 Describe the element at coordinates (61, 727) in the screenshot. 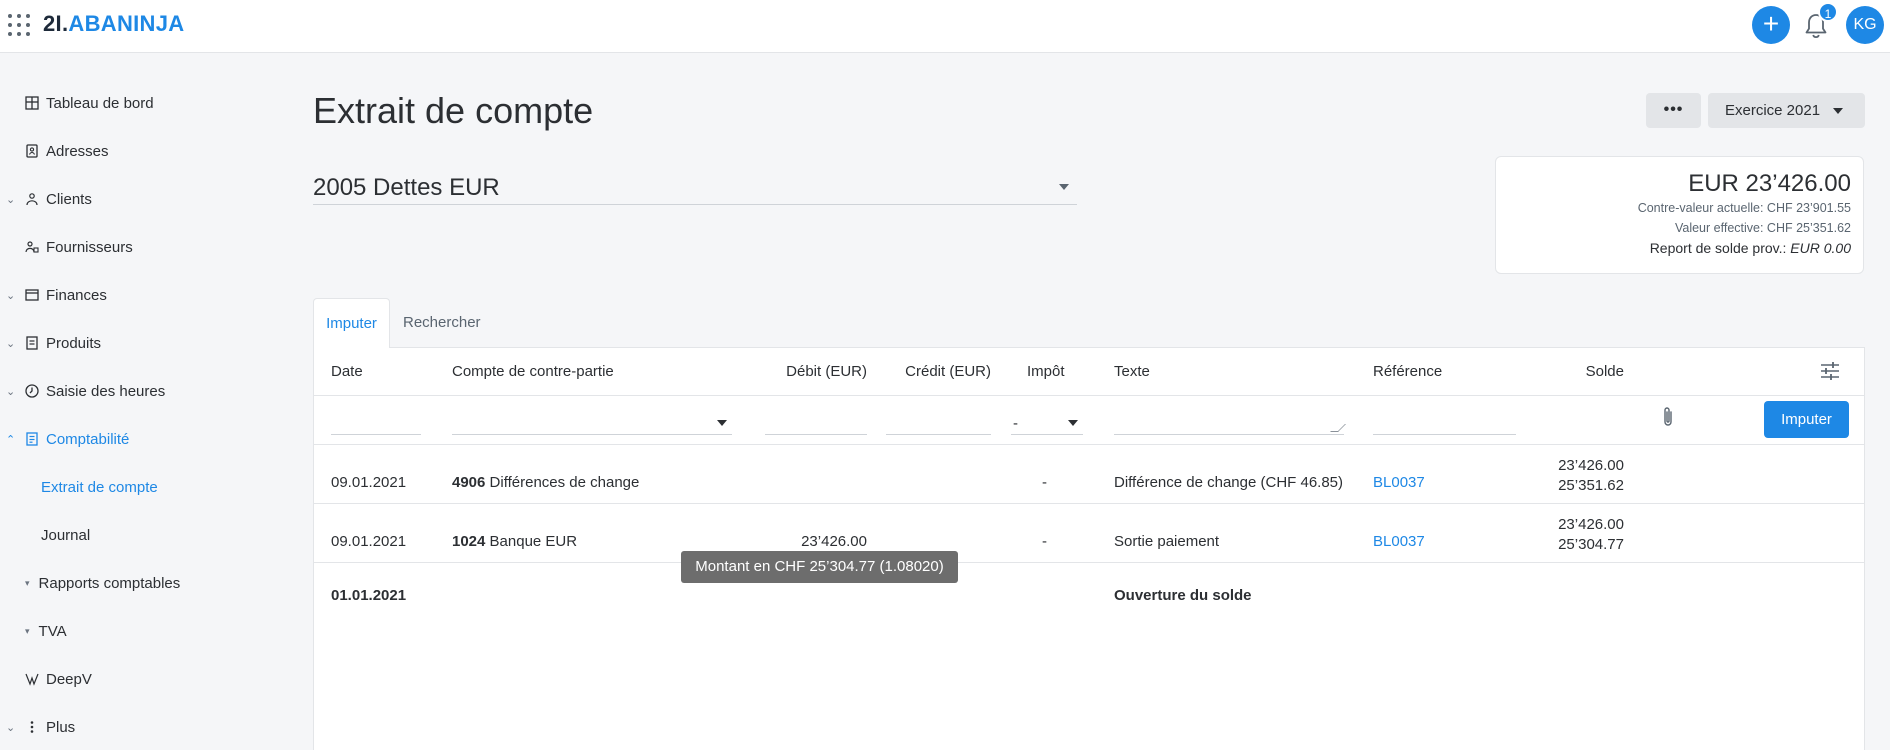

I see `sidebar-item-label: Plus` at that location.